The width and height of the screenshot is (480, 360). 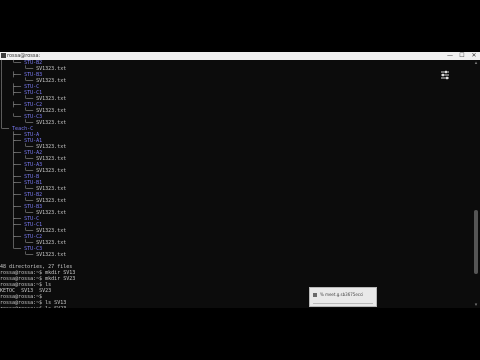 I want to click on tree-line: └── SV1323.txt, so click(x=33, y=255).